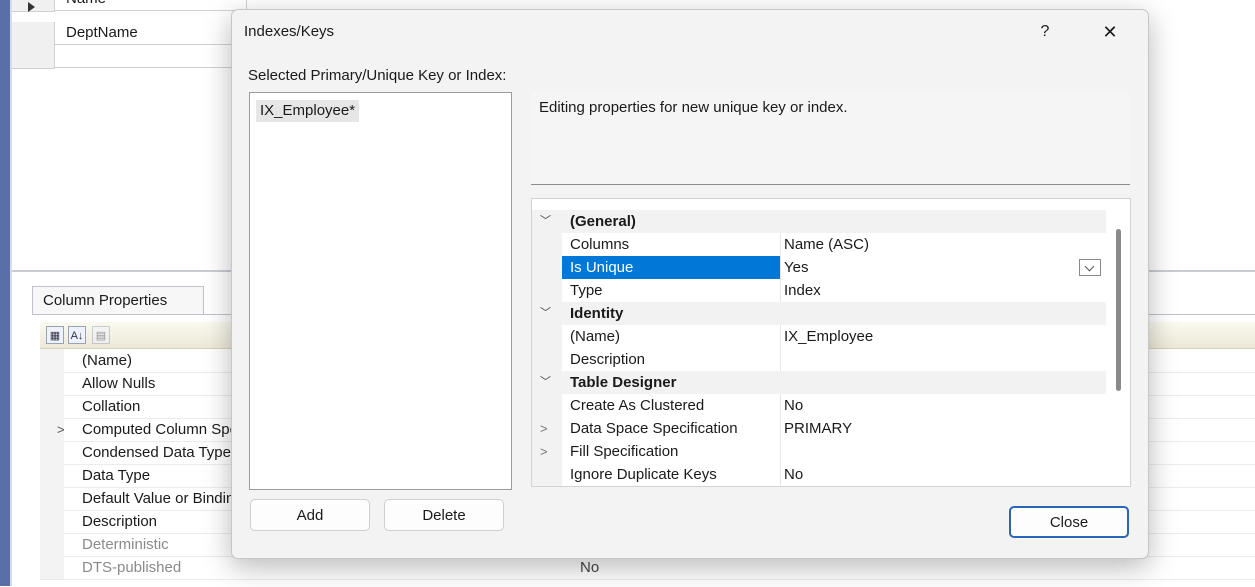  What do you see at coordinates (819, 382) in the screenshot?
I see `property-category: ﹀ Table Designer` at bounding box center [819, 382].